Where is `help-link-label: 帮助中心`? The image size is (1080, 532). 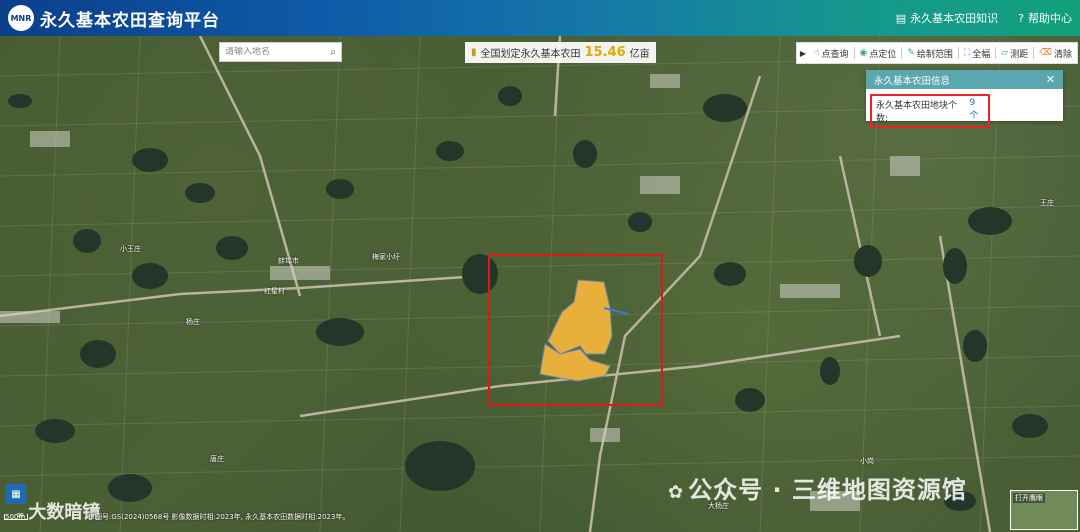
help-link-label: 帮助中心 is located at coordinates (1050, 18).